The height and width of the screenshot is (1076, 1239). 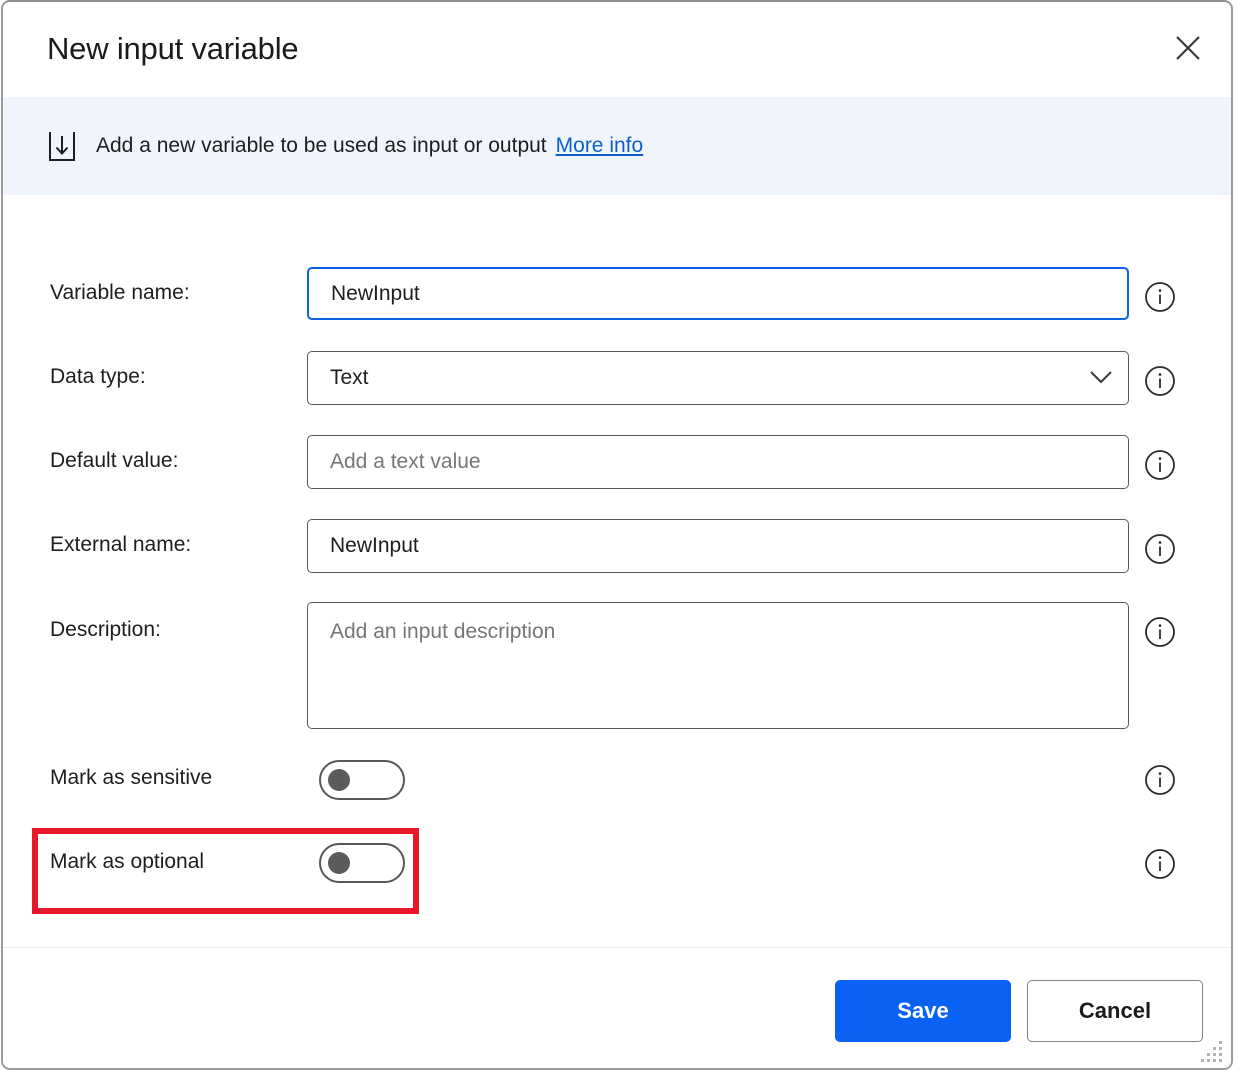 I want to click on info-icon-mark-as-sensitive, so click(x=1160, y=780).